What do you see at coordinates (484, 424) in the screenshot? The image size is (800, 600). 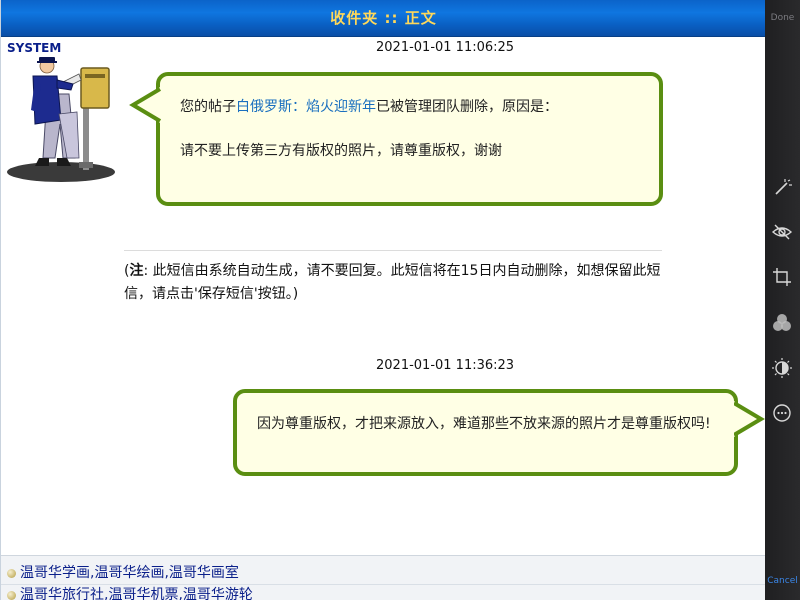 I see `reply-text: 因为尊重版权，才把来源放入，难道那些不放来源的照片才是尊重版权吗!` at bounding box center [484, 424].